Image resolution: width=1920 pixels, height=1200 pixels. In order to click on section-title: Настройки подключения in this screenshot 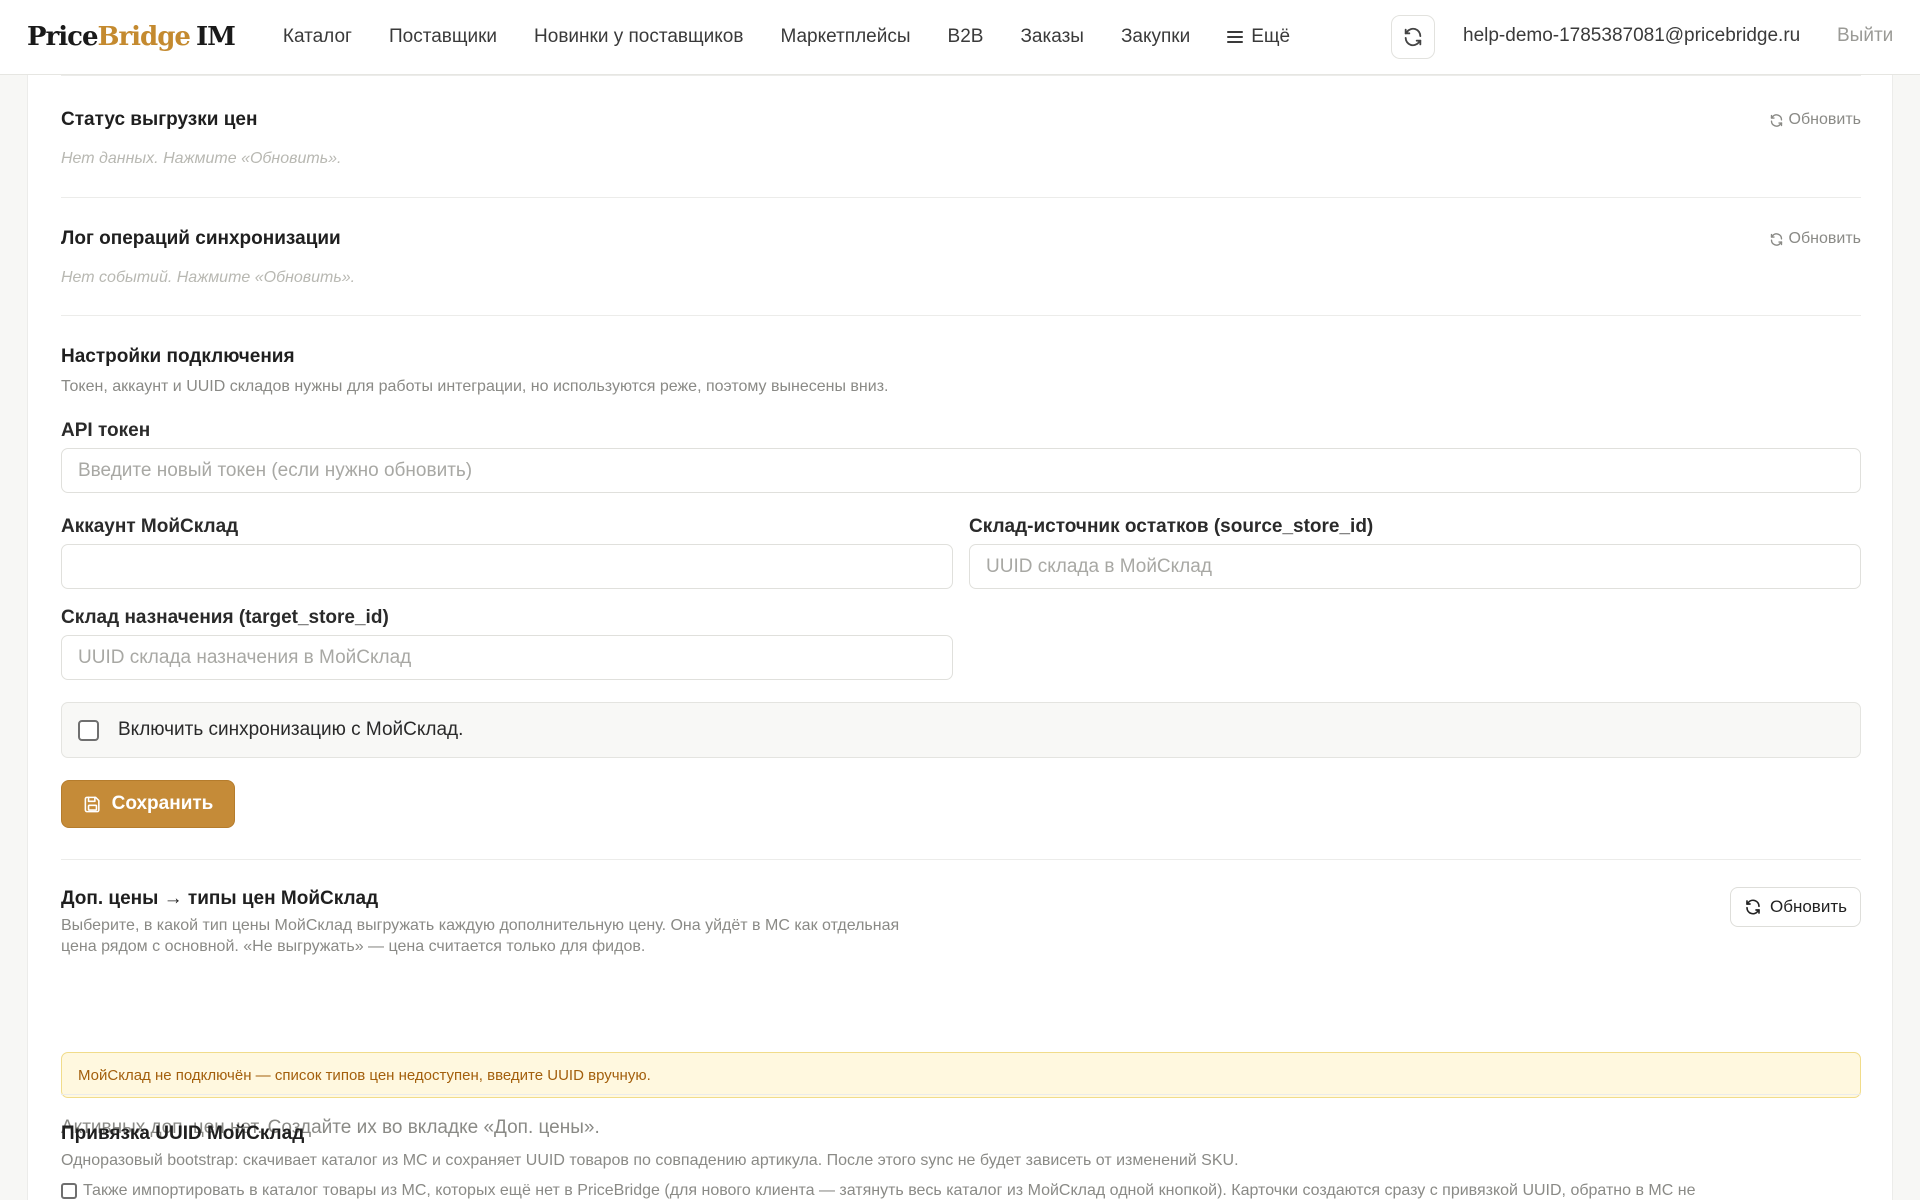, I will do `click(178, 356)`.